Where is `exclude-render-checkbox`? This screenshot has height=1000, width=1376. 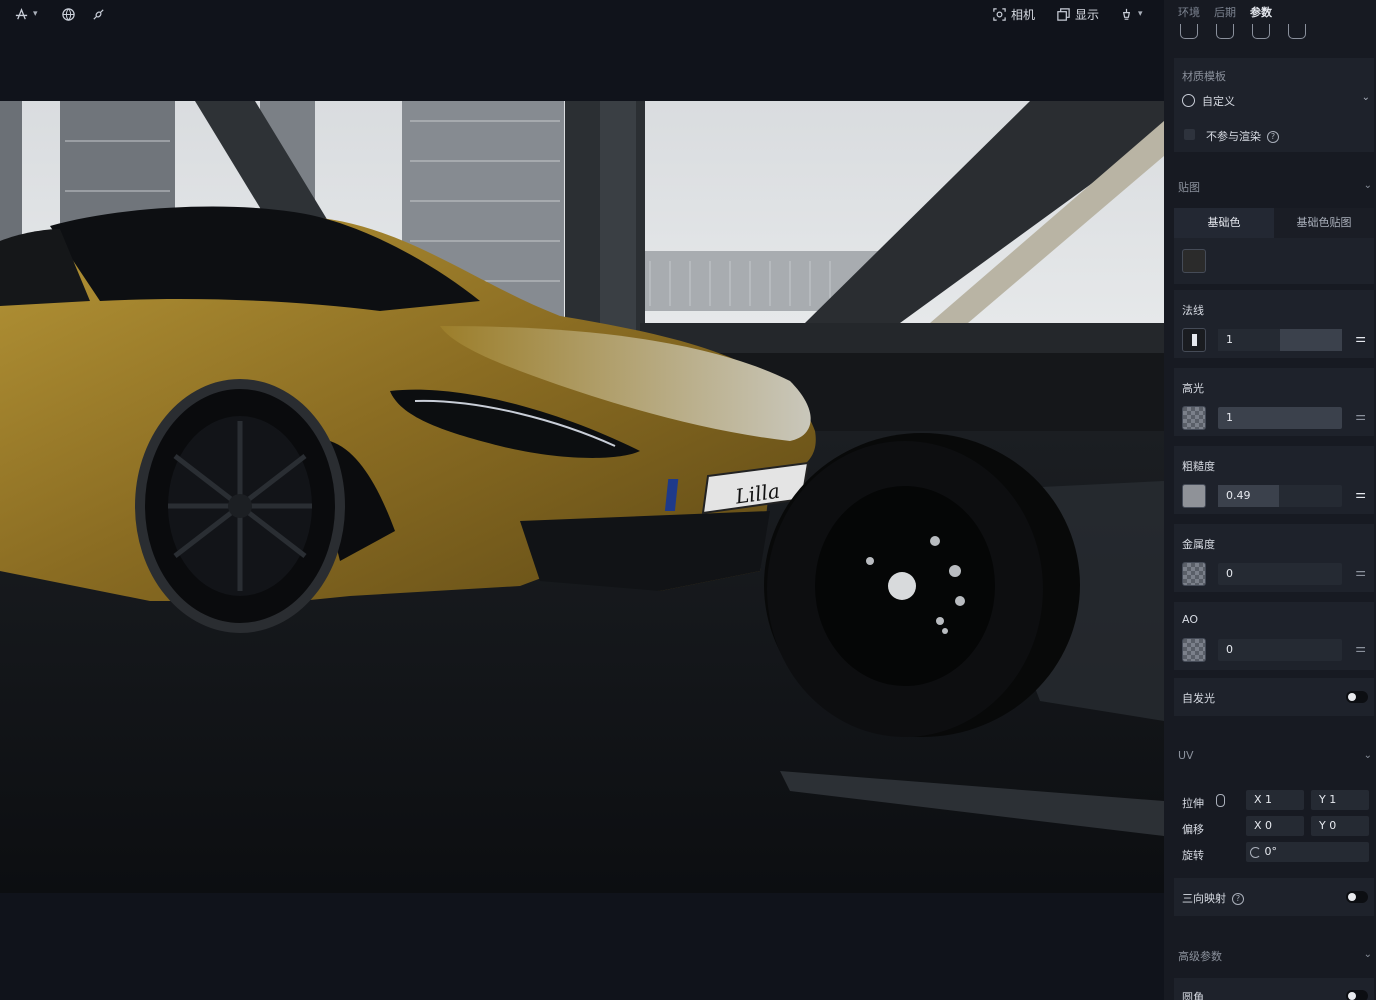 exclude-render-checkbox is located at coordinates (1189, 134).